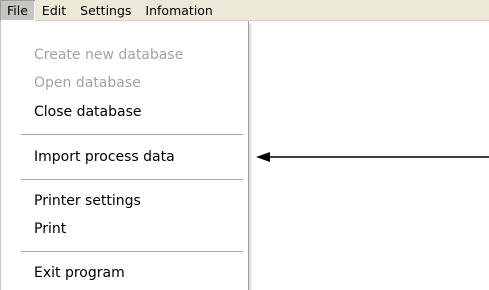 This screenshot has width=489, height=290. Describe the element at coordinates (88, 112) in the screenshot. I see `menu-item-close-database: Close database` at that location.